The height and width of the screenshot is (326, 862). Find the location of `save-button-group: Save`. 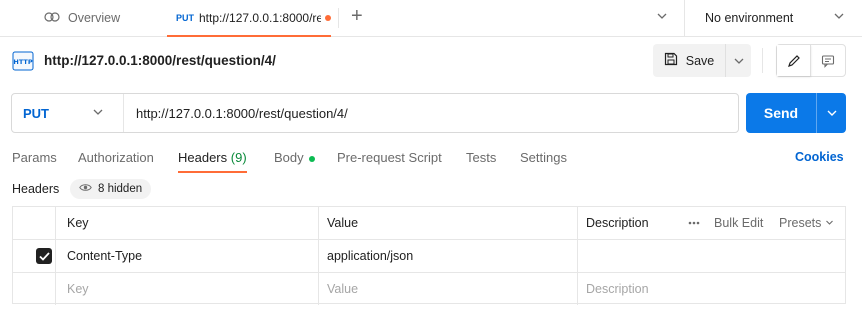

save-button-group: Save is located at coordinates (702, 60).